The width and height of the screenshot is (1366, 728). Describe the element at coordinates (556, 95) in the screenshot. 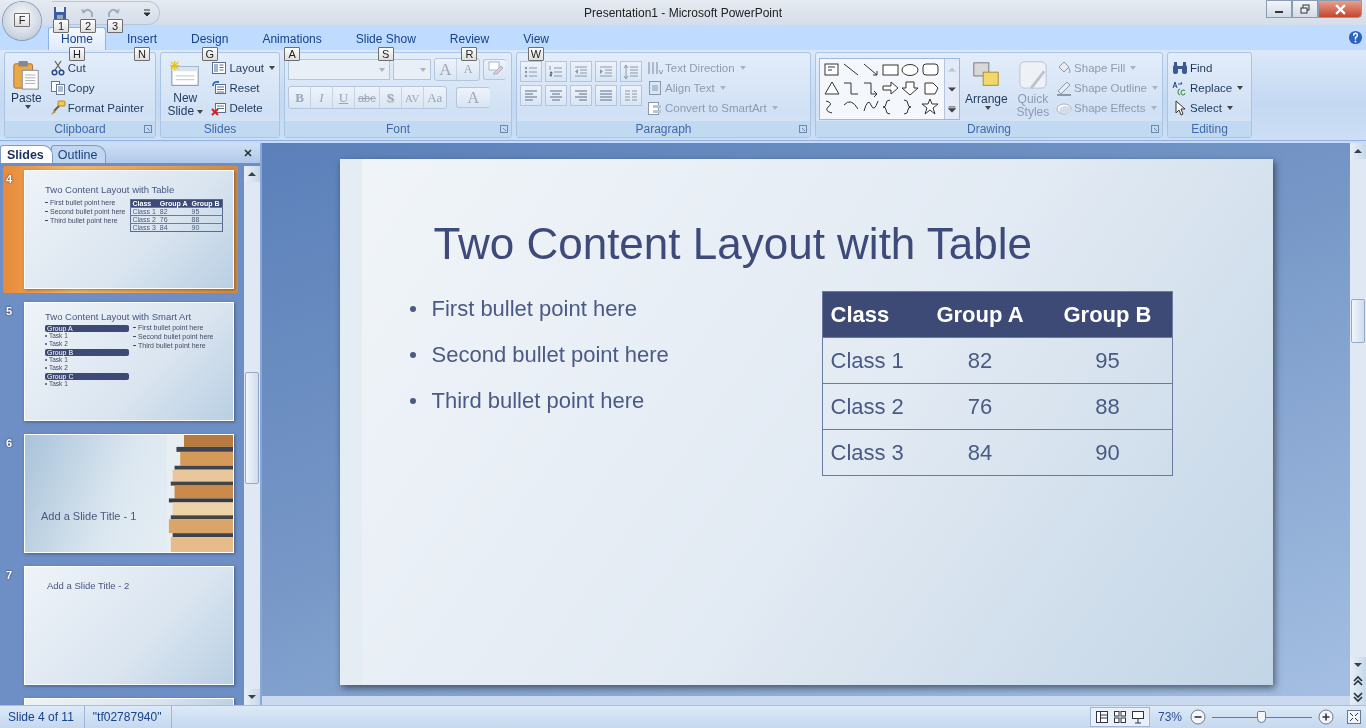

I see `align-center-icon` at that location.